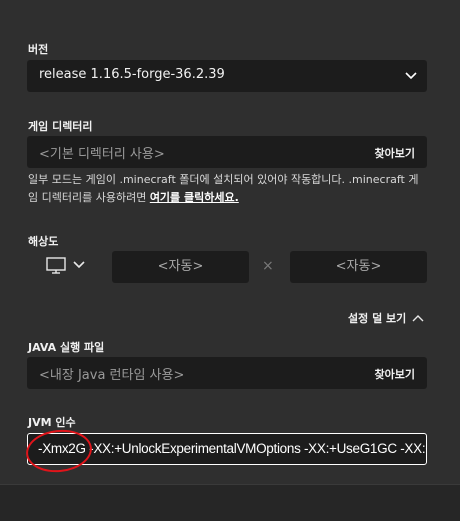  What do you see at coordinates (132, 74) in the screenshot?
I see `version-value: release 1.16.5-forge-36.2.39` at bounding box center [132, 74].